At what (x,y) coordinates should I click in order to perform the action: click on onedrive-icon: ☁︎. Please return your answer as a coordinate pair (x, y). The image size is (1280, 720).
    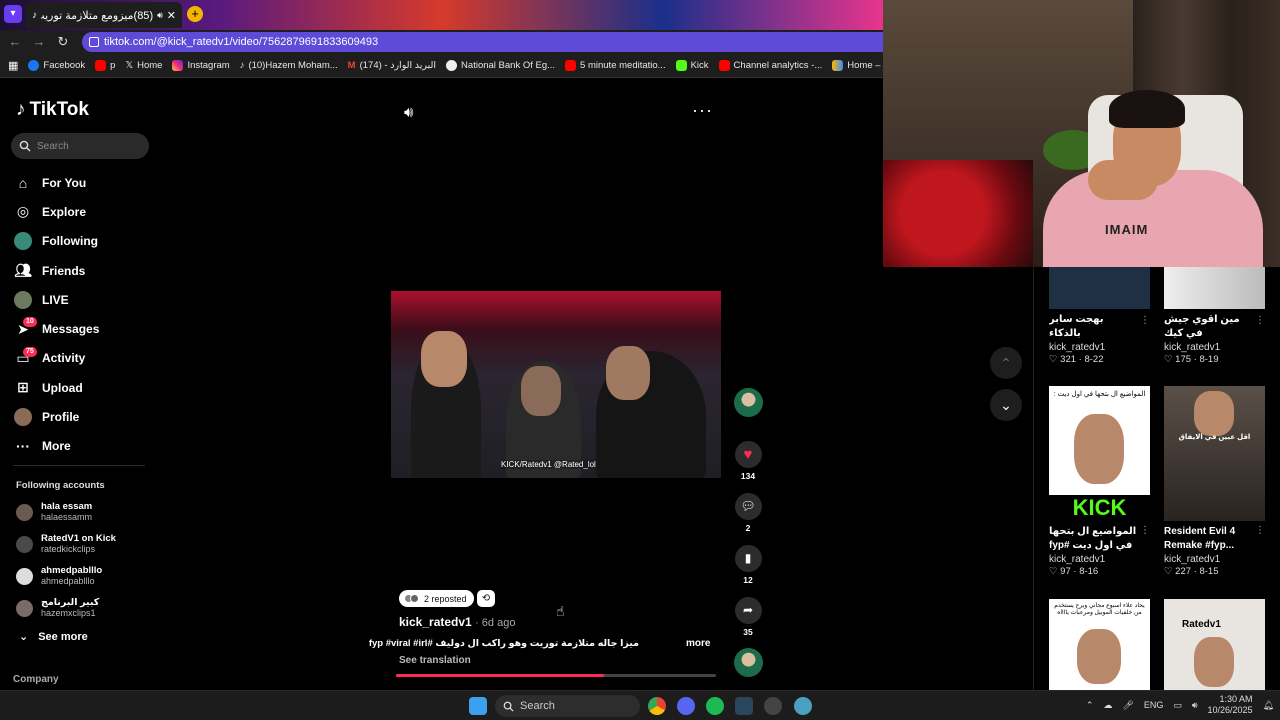
    Looking at the image, I should click on (1107, 705).